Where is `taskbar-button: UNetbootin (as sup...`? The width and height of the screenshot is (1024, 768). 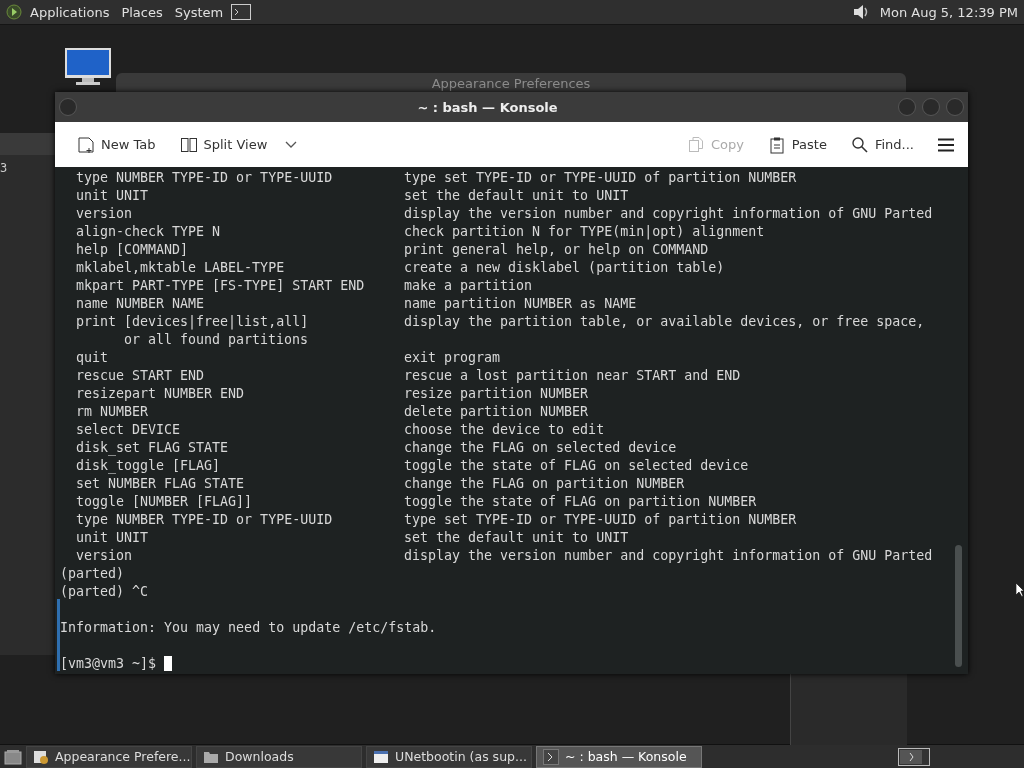
taskbar-button: UNetbootin (as sup... is located at coordinates (449, 756).